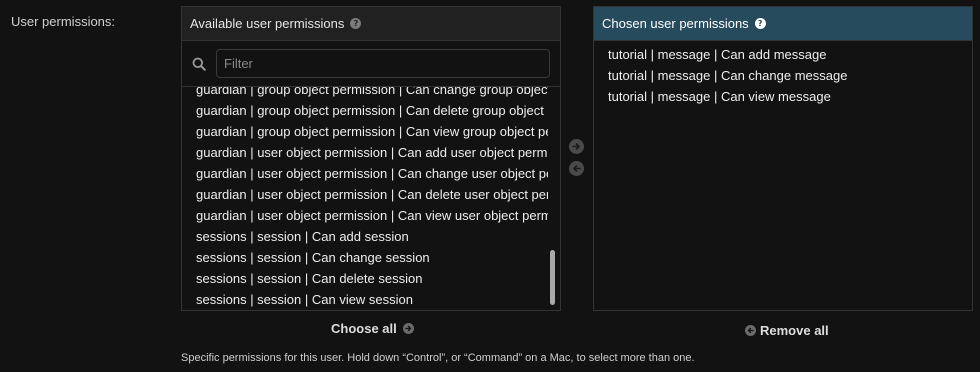 Image resolution: width=980 pixels, height=372 pixels. Describe the element at coordinates (371, 24) in the screenshot. I see `available-panel-header: Available user permissions ?` at that location.